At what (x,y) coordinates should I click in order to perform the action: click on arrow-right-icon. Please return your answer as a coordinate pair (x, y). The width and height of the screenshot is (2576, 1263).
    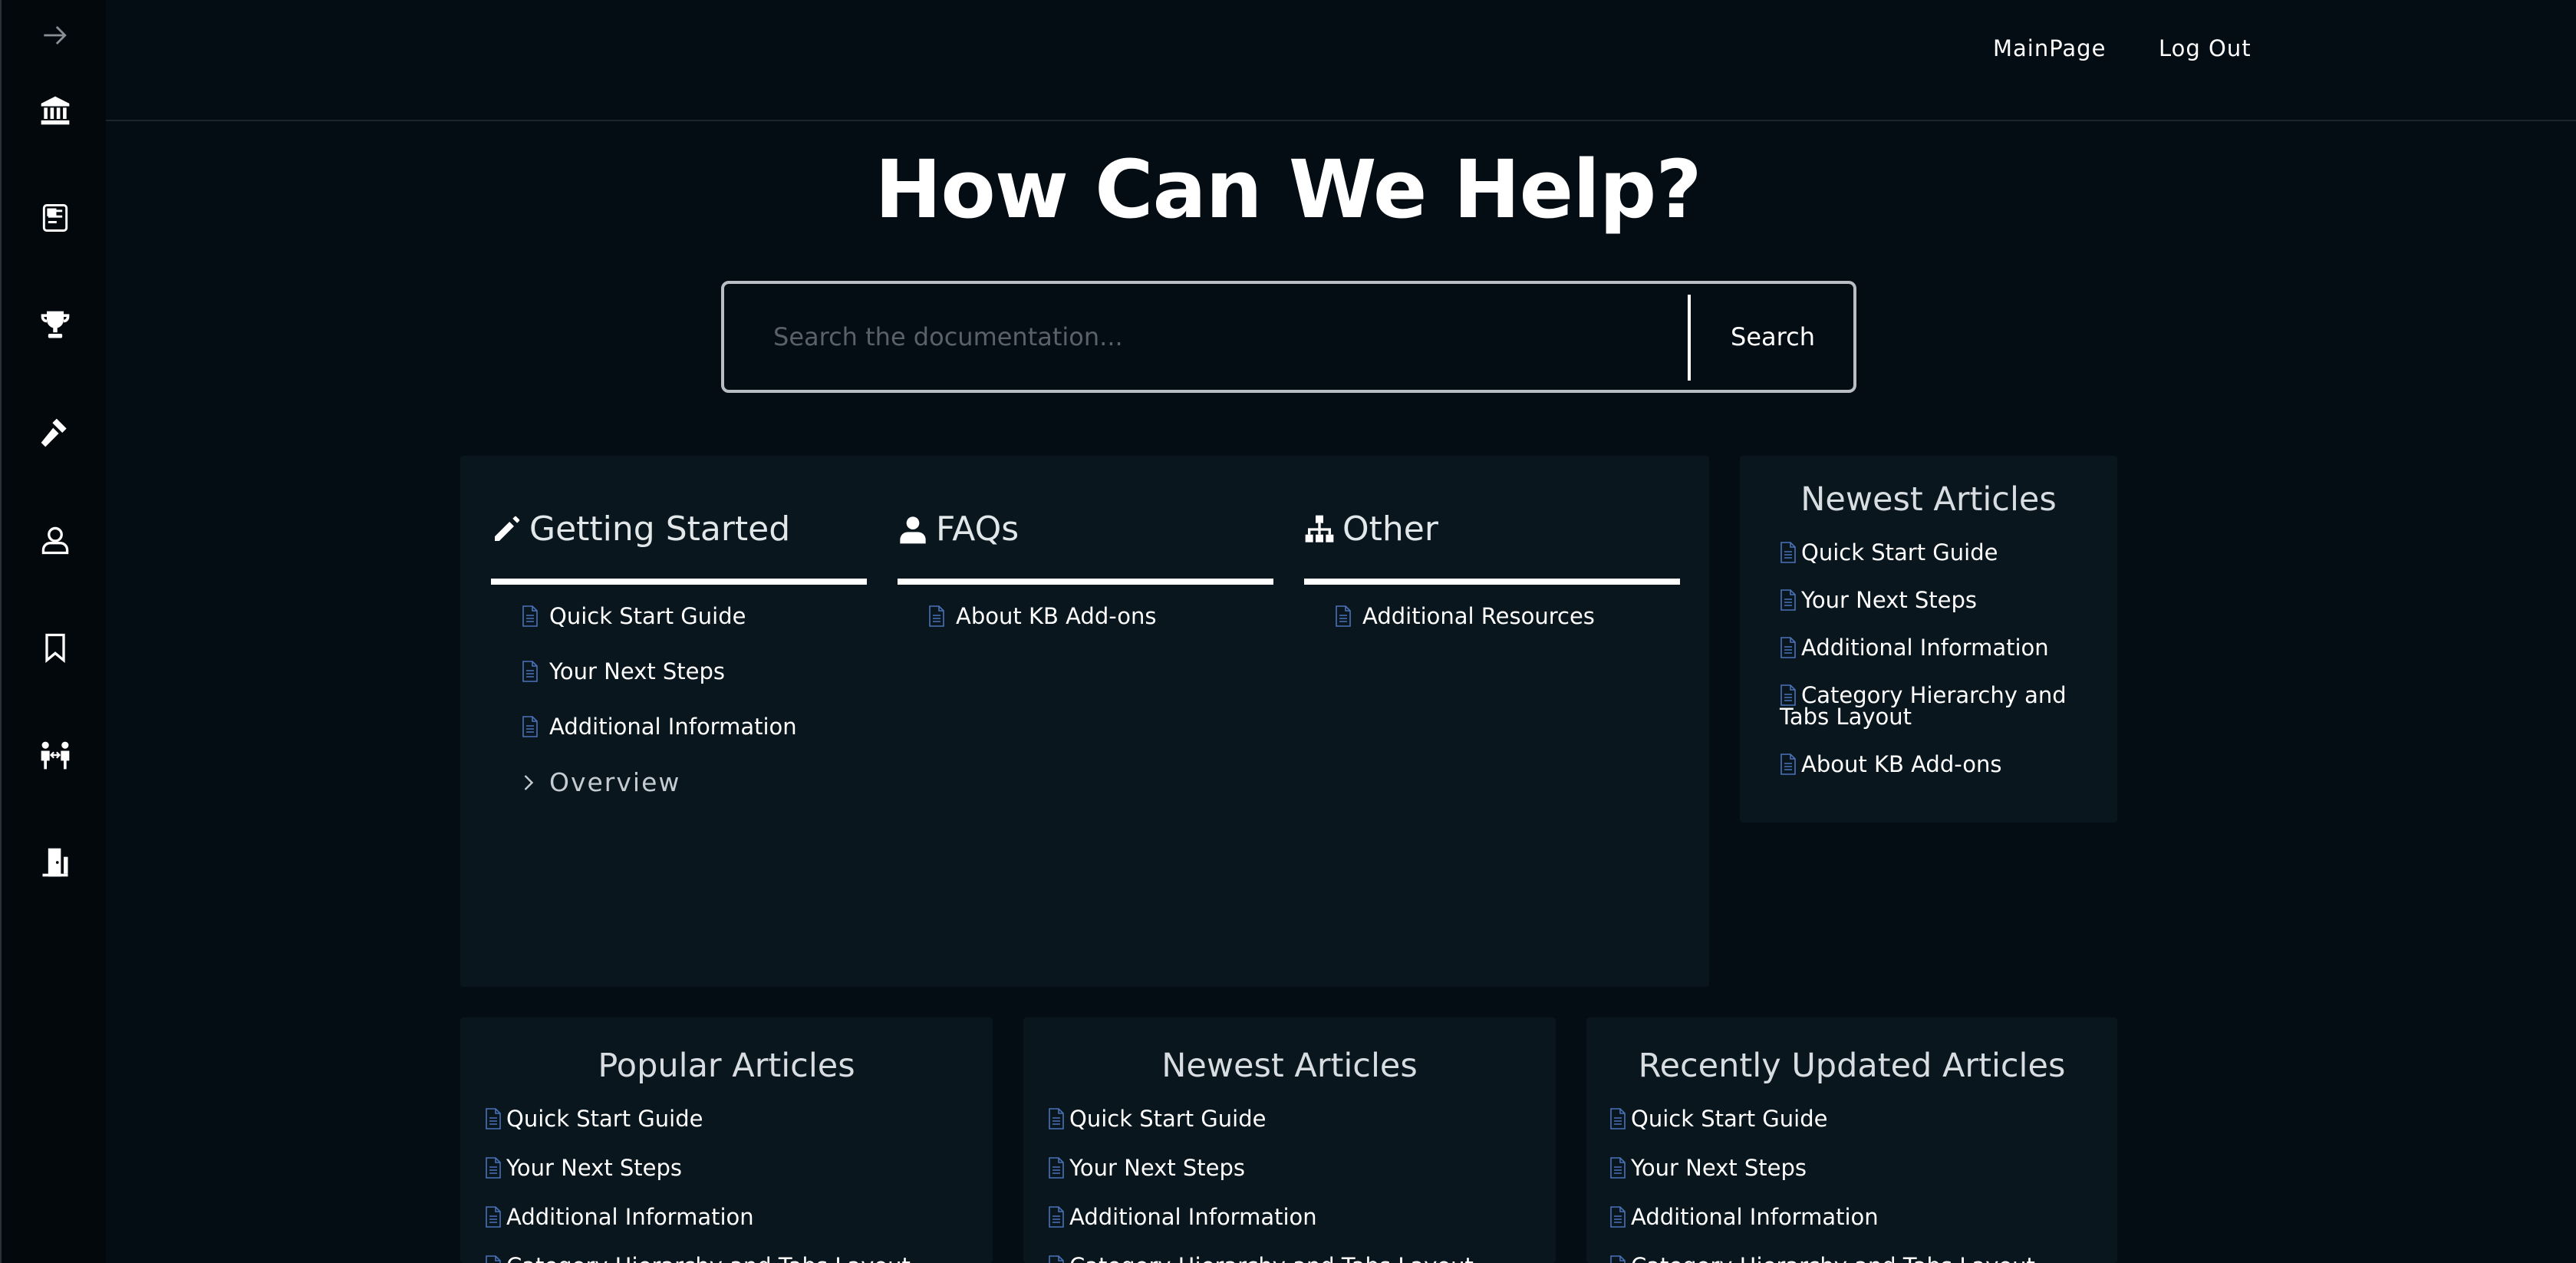
    Looking at the image, I should click on (55, 35).